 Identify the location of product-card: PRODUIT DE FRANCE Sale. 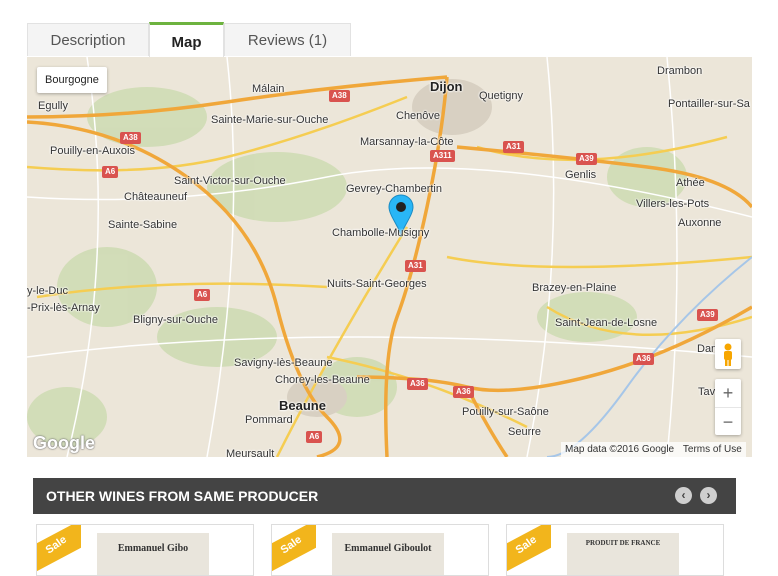
(615, 550).